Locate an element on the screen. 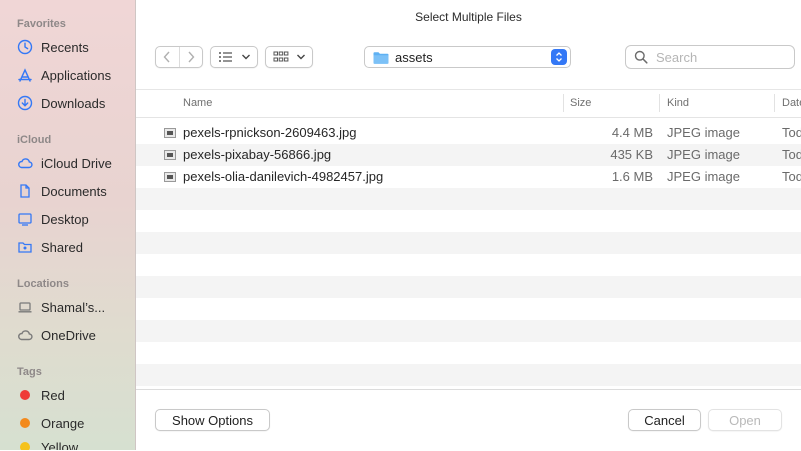 This screenshot has height=451, width=801. sidebar-item-desktop: Desktop is located at coordinates (75, 219).